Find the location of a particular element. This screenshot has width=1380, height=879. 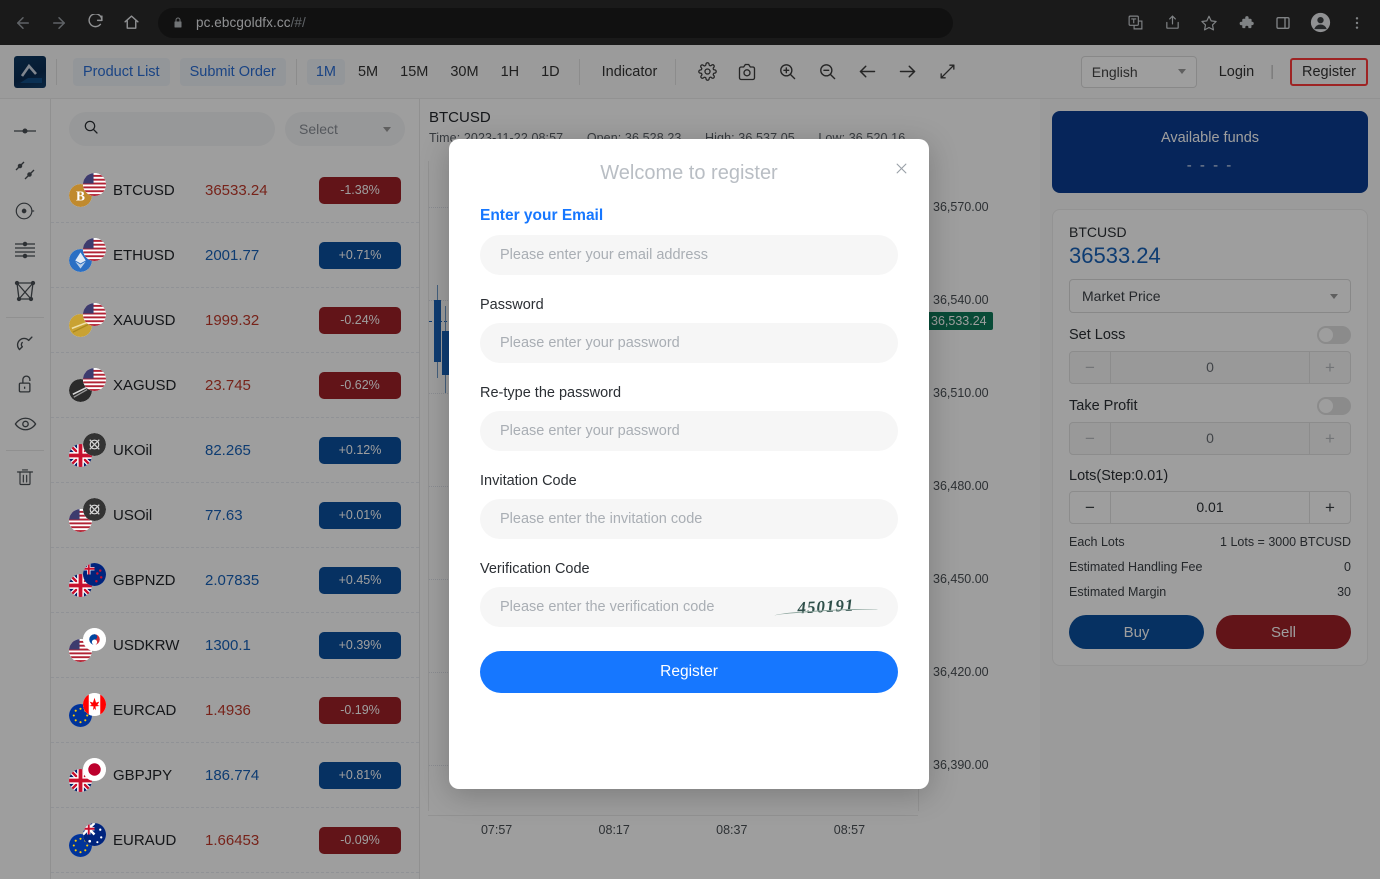

verification-code-label: Verification Code is located at coordinates (535, 569).